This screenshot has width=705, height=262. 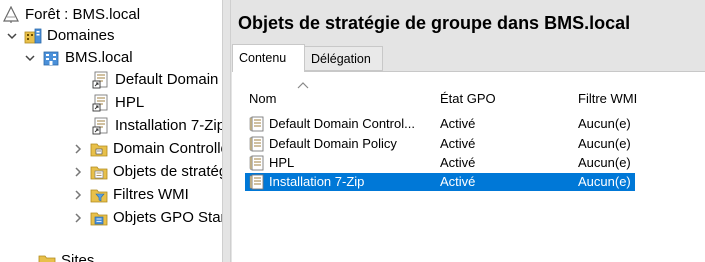 What do you see at coordinates (344, 58) in the screenshot?
I see `tab-delegation: Délégation` at bounding box center [344, 58].